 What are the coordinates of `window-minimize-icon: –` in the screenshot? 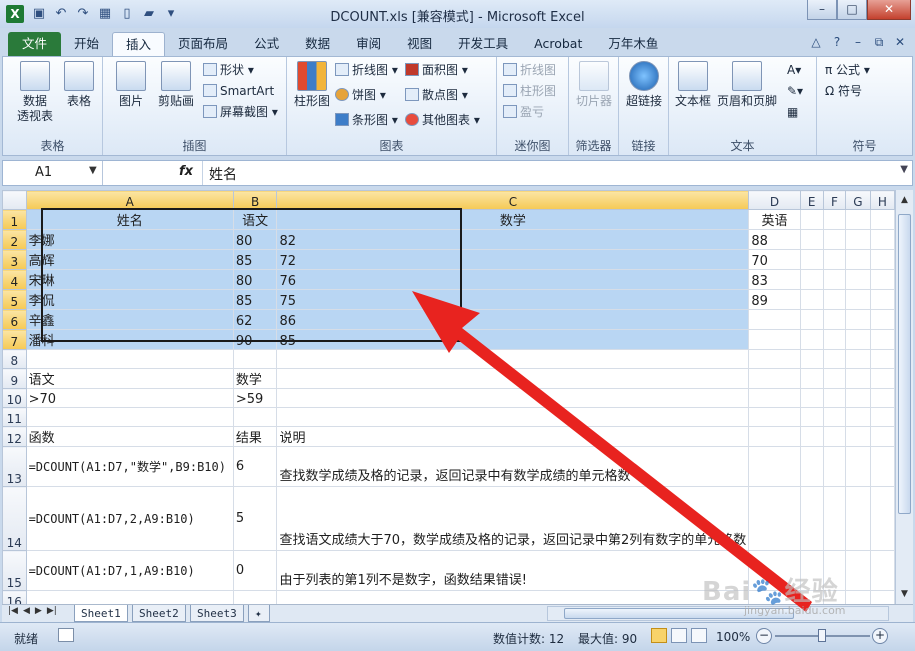 It's located at (858, 42).